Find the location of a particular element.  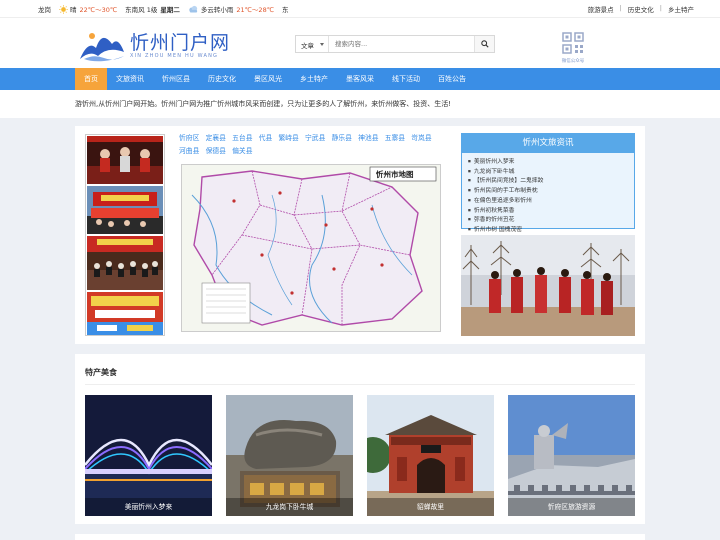

top-links: 旅游景点 | 历史文化 | 乡土特产 is located at coordinates (641, 9).